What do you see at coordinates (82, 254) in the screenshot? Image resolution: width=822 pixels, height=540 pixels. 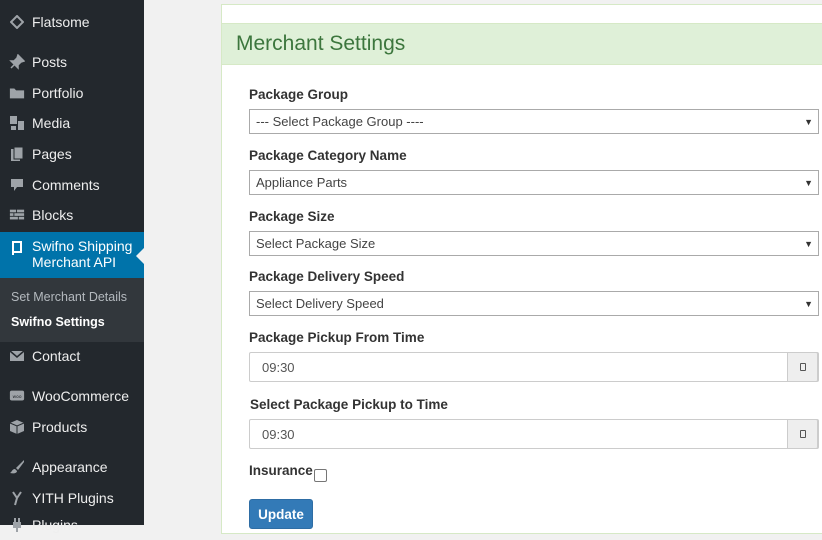 I see `sidebar-item-label: Swifno Shipping Merchant API` at bounding box center [82, 254].